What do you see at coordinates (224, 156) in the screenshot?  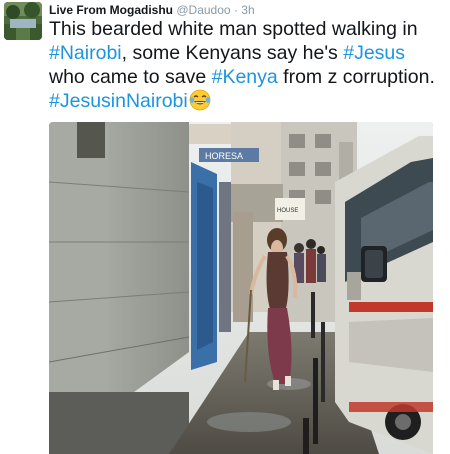 I see `sign-horesa: HORESA` at bounding box center [224, 156].